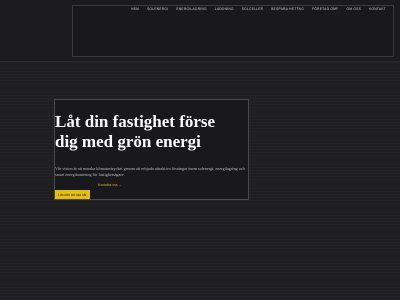 The height and width of the screenshot is (300, 400). I want to click on header-banner-panel, so click(233, 31).